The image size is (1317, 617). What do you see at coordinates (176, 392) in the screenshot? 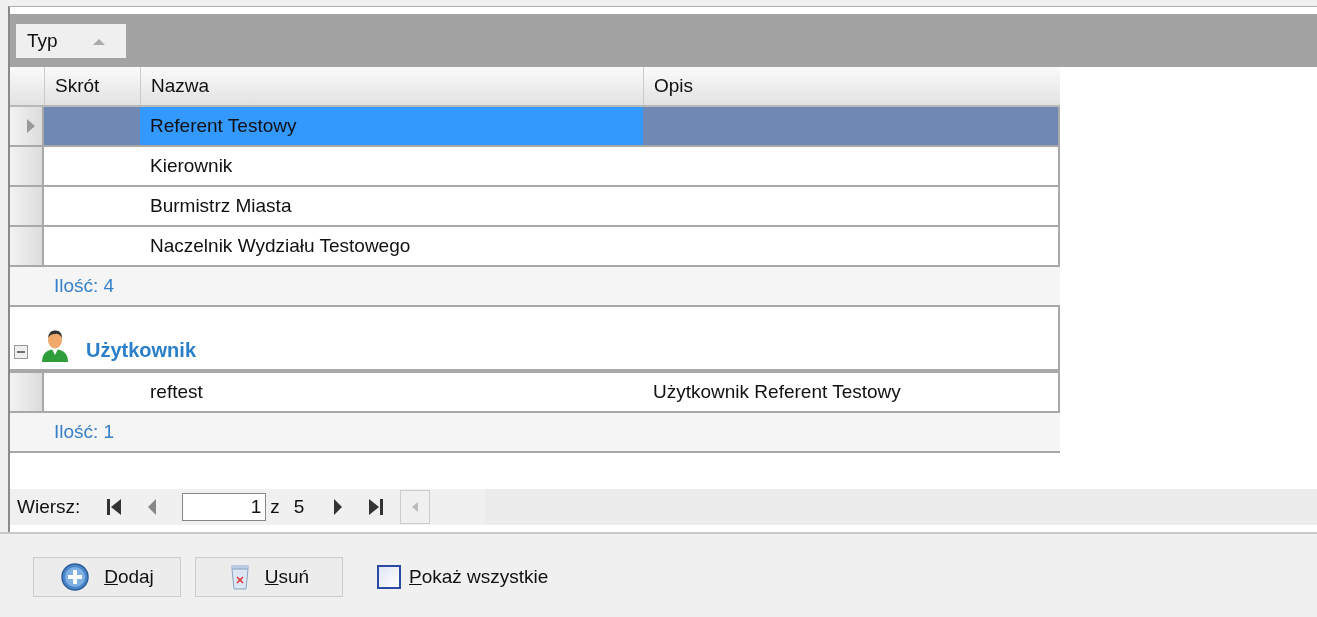
I see `table-cell: reftest` at bounding box center [176, 392].